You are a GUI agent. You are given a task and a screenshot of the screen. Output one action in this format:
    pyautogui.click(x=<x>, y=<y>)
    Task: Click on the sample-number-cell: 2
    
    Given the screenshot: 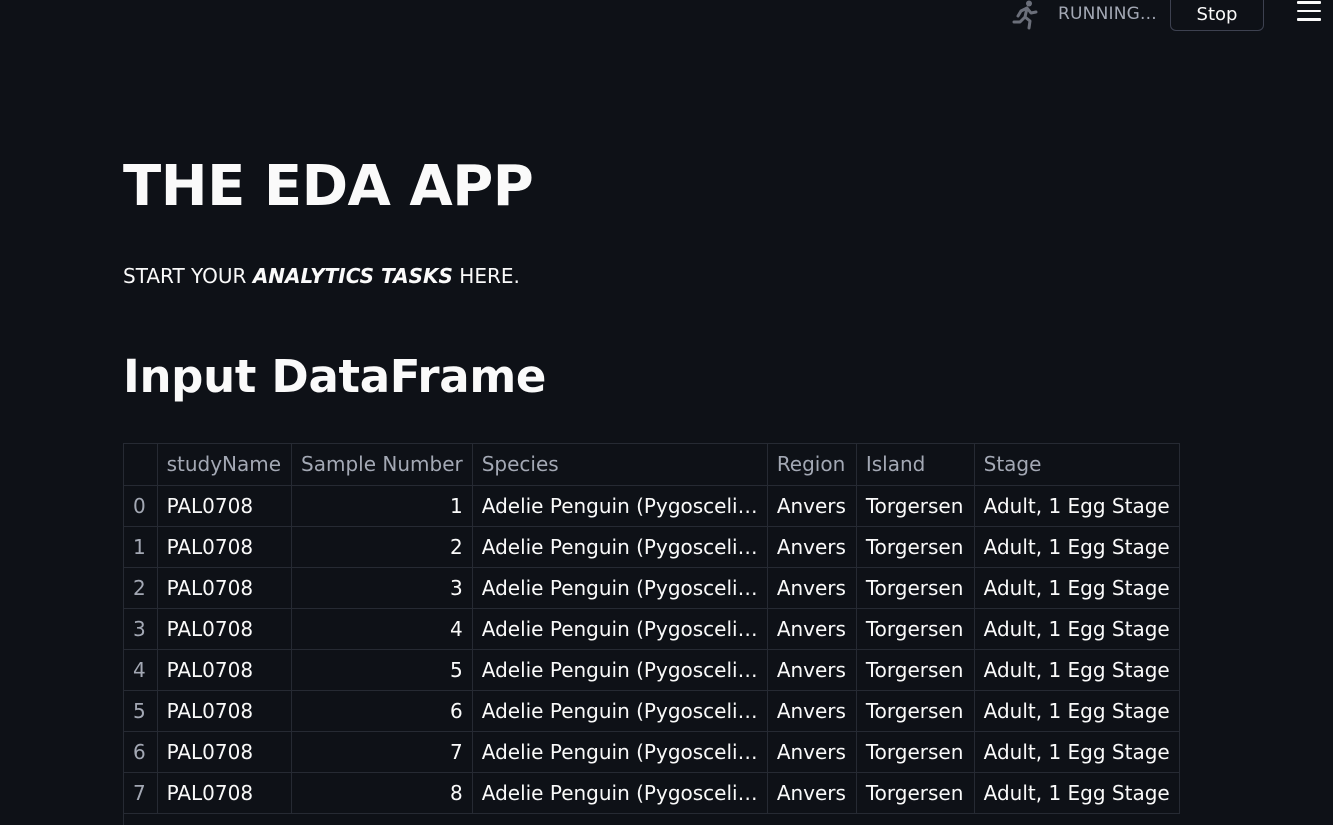 What is the action you would take?
    pyautogui.click(x=382, y=547)
    